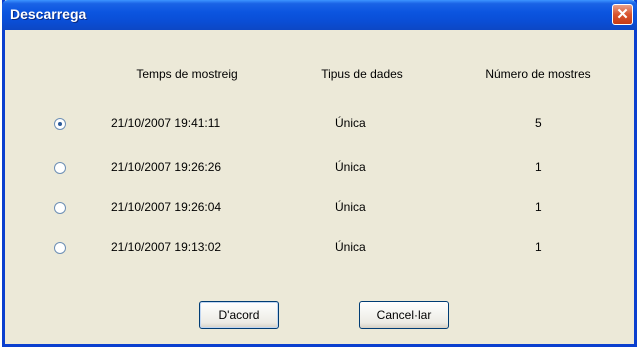 The height and width of the screenshot is (349, 639). What do you see at coordinates (187, 74) in the screenshot?
I see `column-header-time: Temps de mostreig` at bounding box center [187, 74].